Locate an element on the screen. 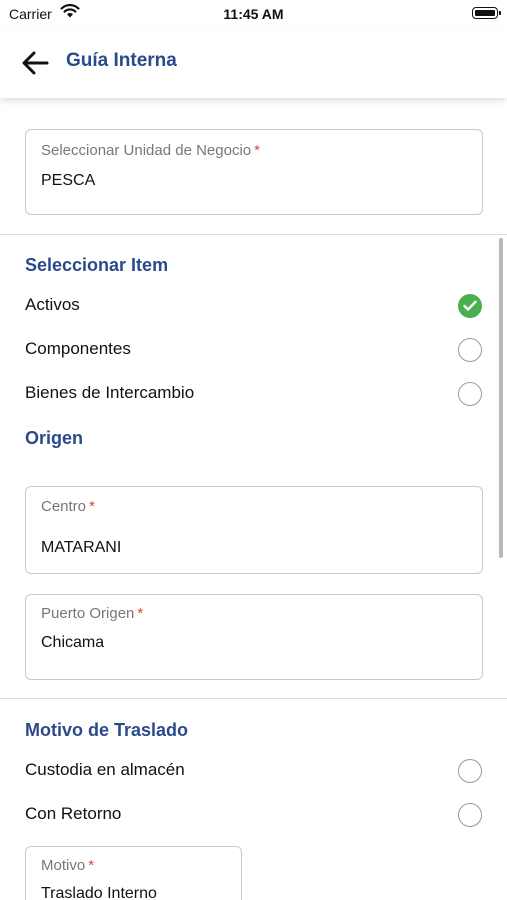 This screenshot has height=900, width=507. centro-label: Centro * is located at coordinates (68, 506).